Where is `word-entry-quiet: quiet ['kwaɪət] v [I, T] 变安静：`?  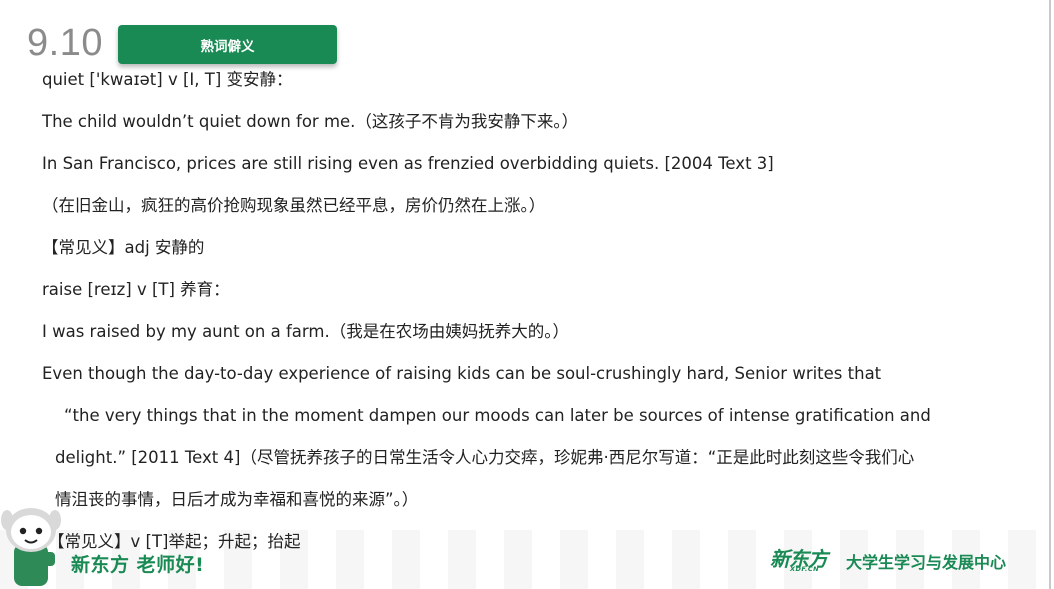
word-entry-quiet: quiet ['kwaɪət] v [I, T] 变安静： is located at coordinates (167, 79).